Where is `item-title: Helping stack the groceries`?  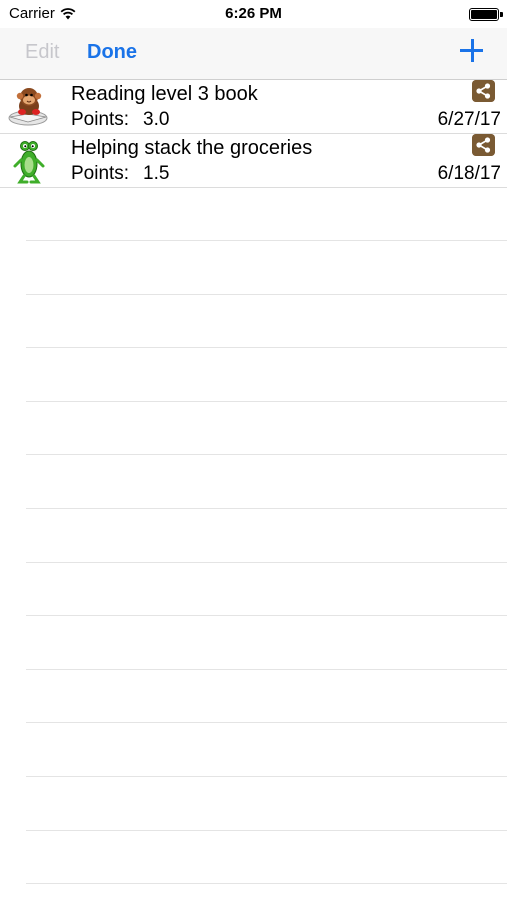
item-title: Helping stack the groceries is located at coordinates (192, 148).